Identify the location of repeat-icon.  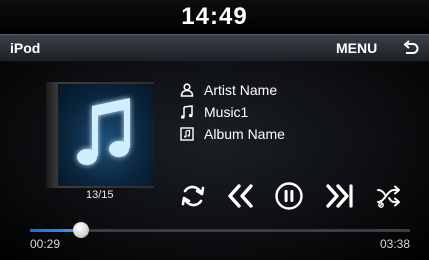
(193, 196).